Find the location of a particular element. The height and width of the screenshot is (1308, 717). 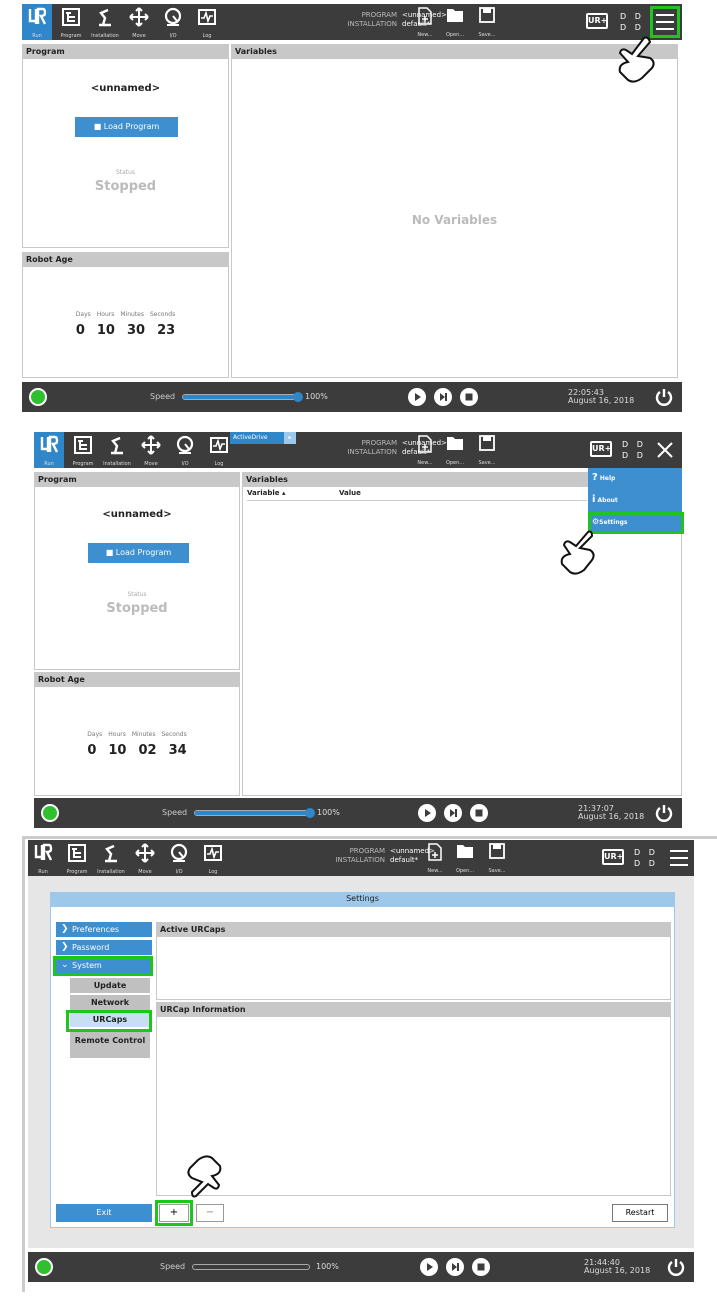

ur-logo-icon is located at coordinates (43, 852).